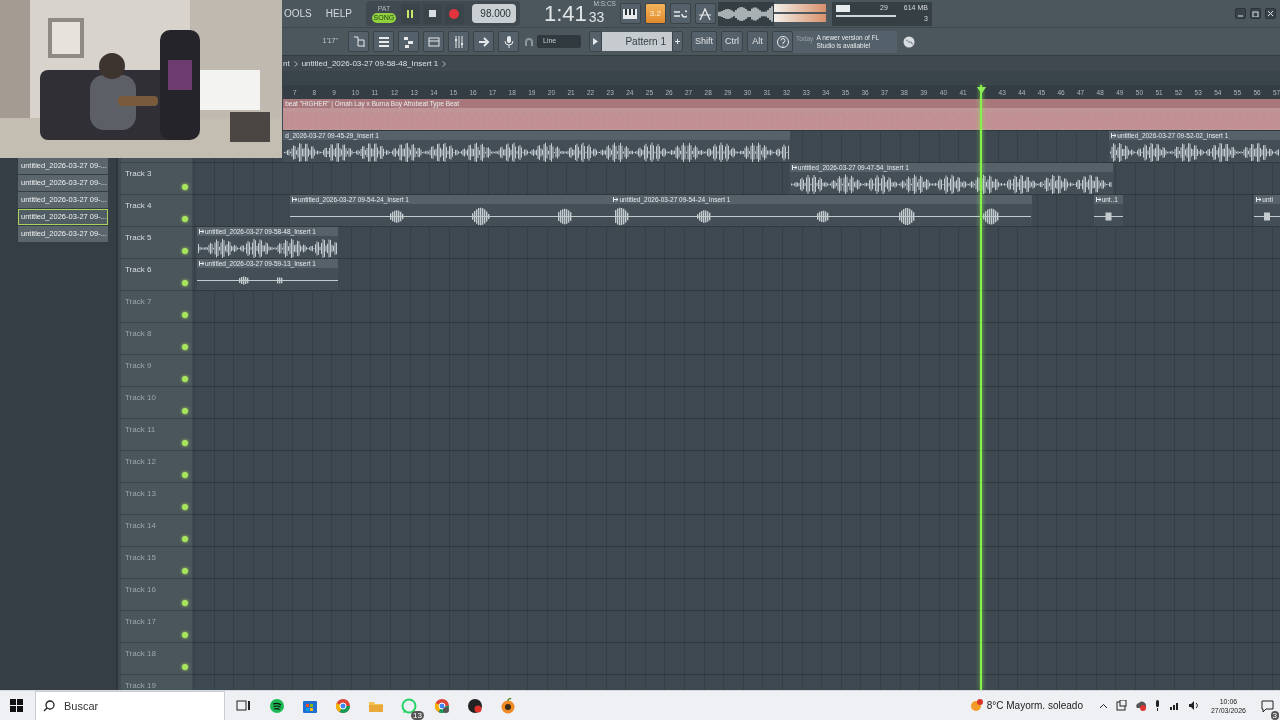  What do you see at coordinates (454, 13) in the screenshot?
I see `record-icon` at bounding box center [454, 13].